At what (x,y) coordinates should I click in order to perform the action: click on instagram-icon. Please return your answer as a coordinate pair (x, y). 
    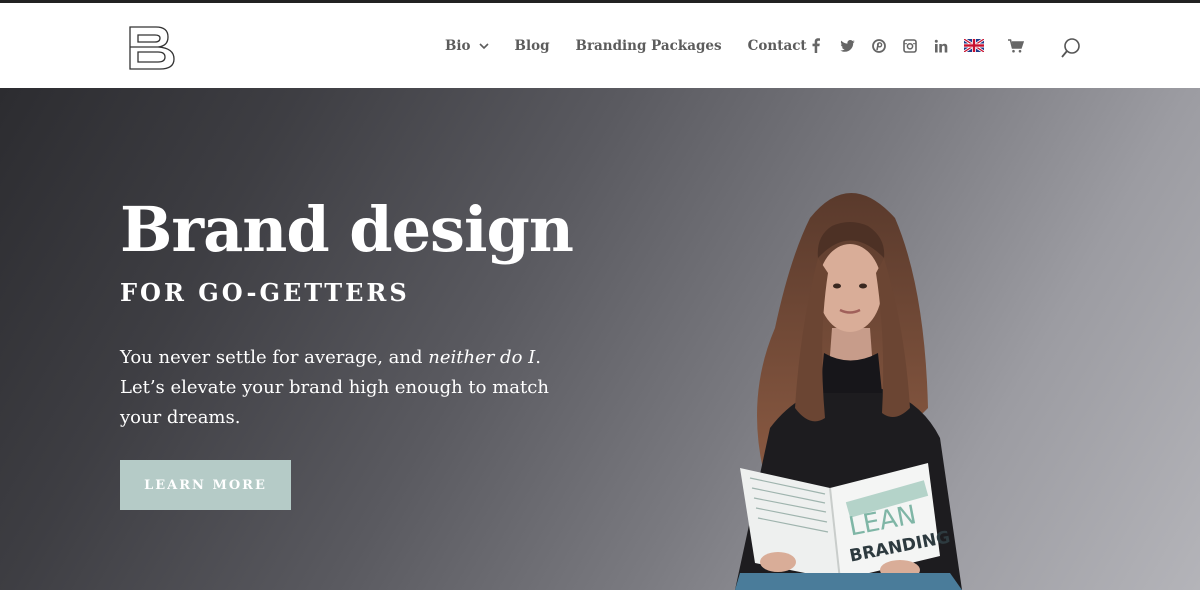
    Looking at the image, I should click on (910, 46).